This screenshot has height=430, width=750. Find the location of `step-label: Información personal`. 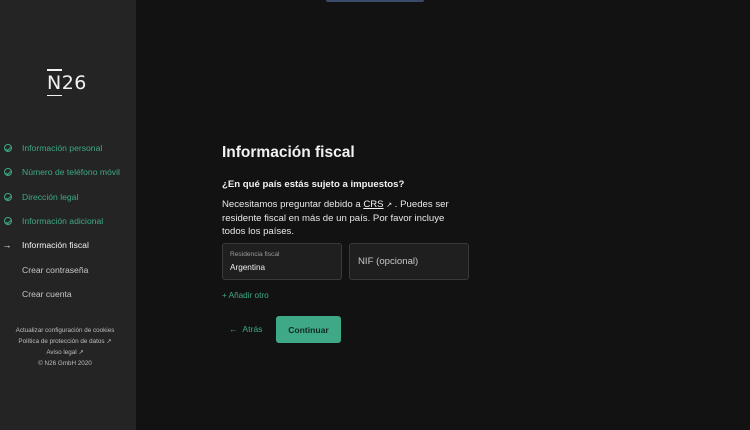

step-label: Información personal is located at coordinates (62, 148).